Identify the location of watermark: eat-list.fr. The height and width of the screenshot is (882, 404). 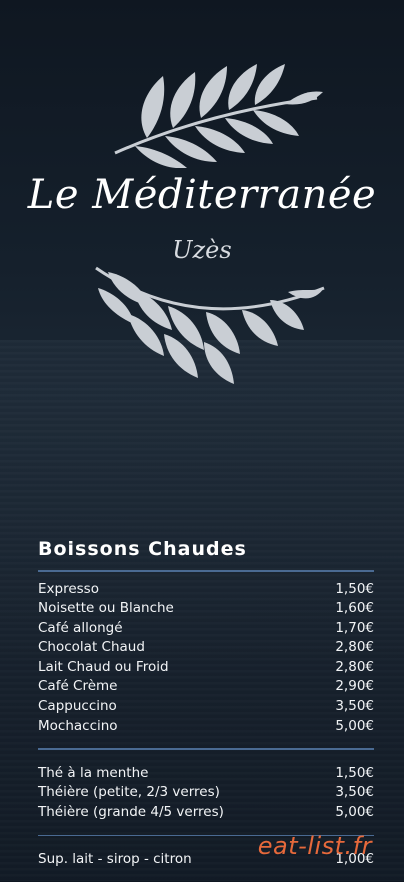
(314, 846).